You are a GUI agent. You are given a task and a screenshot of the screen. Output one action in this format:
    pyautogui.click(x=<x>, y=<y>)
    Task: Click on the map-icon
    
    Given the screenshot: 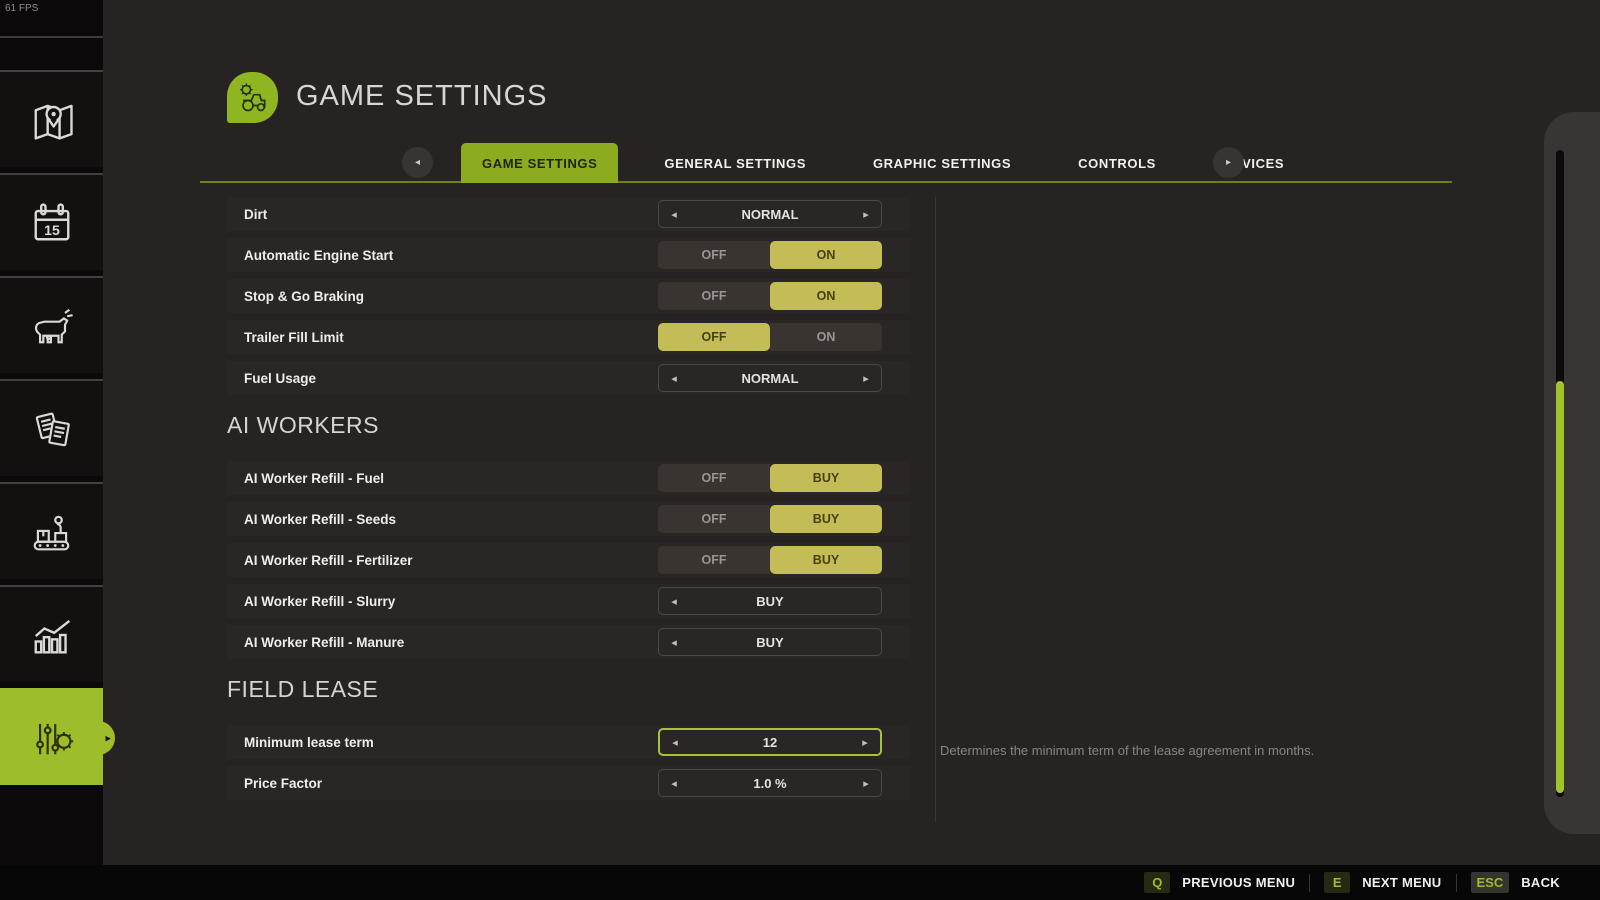 What is the action you would take?
    pyautogui.click(x=52, y=120)
    